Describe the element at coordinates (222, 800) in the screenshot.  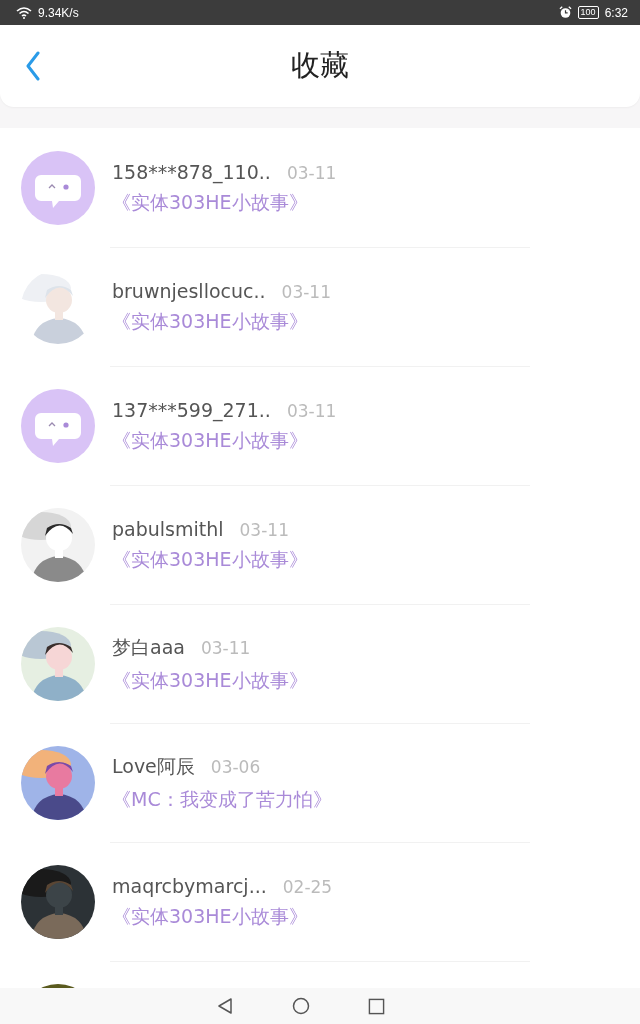
I see `book-title: 《MC：我变成了苦力怕》` at that location.